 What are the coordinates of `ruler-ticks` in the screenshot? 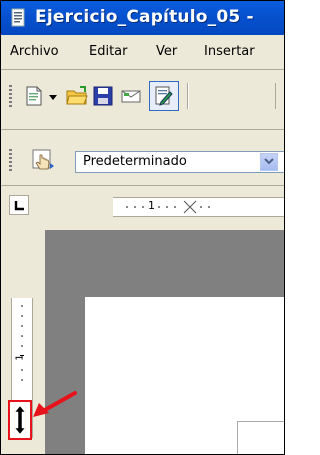 It's located at (168, 207).